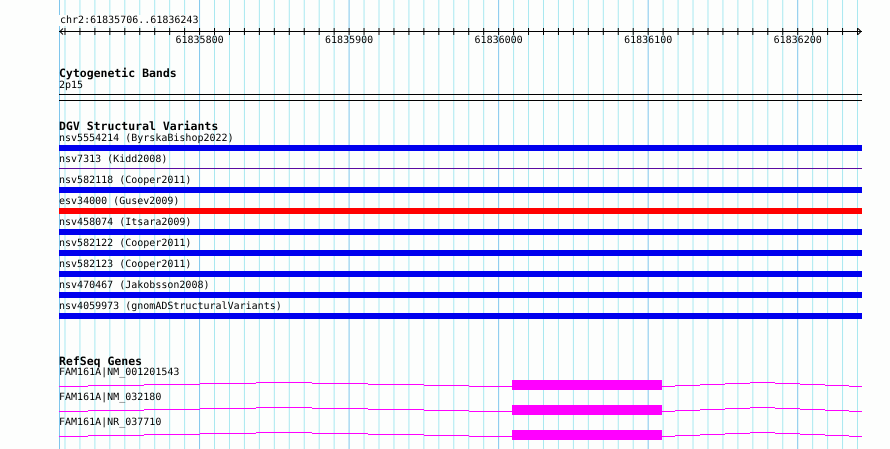 The image size is (890, 449). What do you see at coordinates (119, 373) in the screenshot?
I see `gene-label: FAM161A|NM_001201543` at bounding box center [119, 373].